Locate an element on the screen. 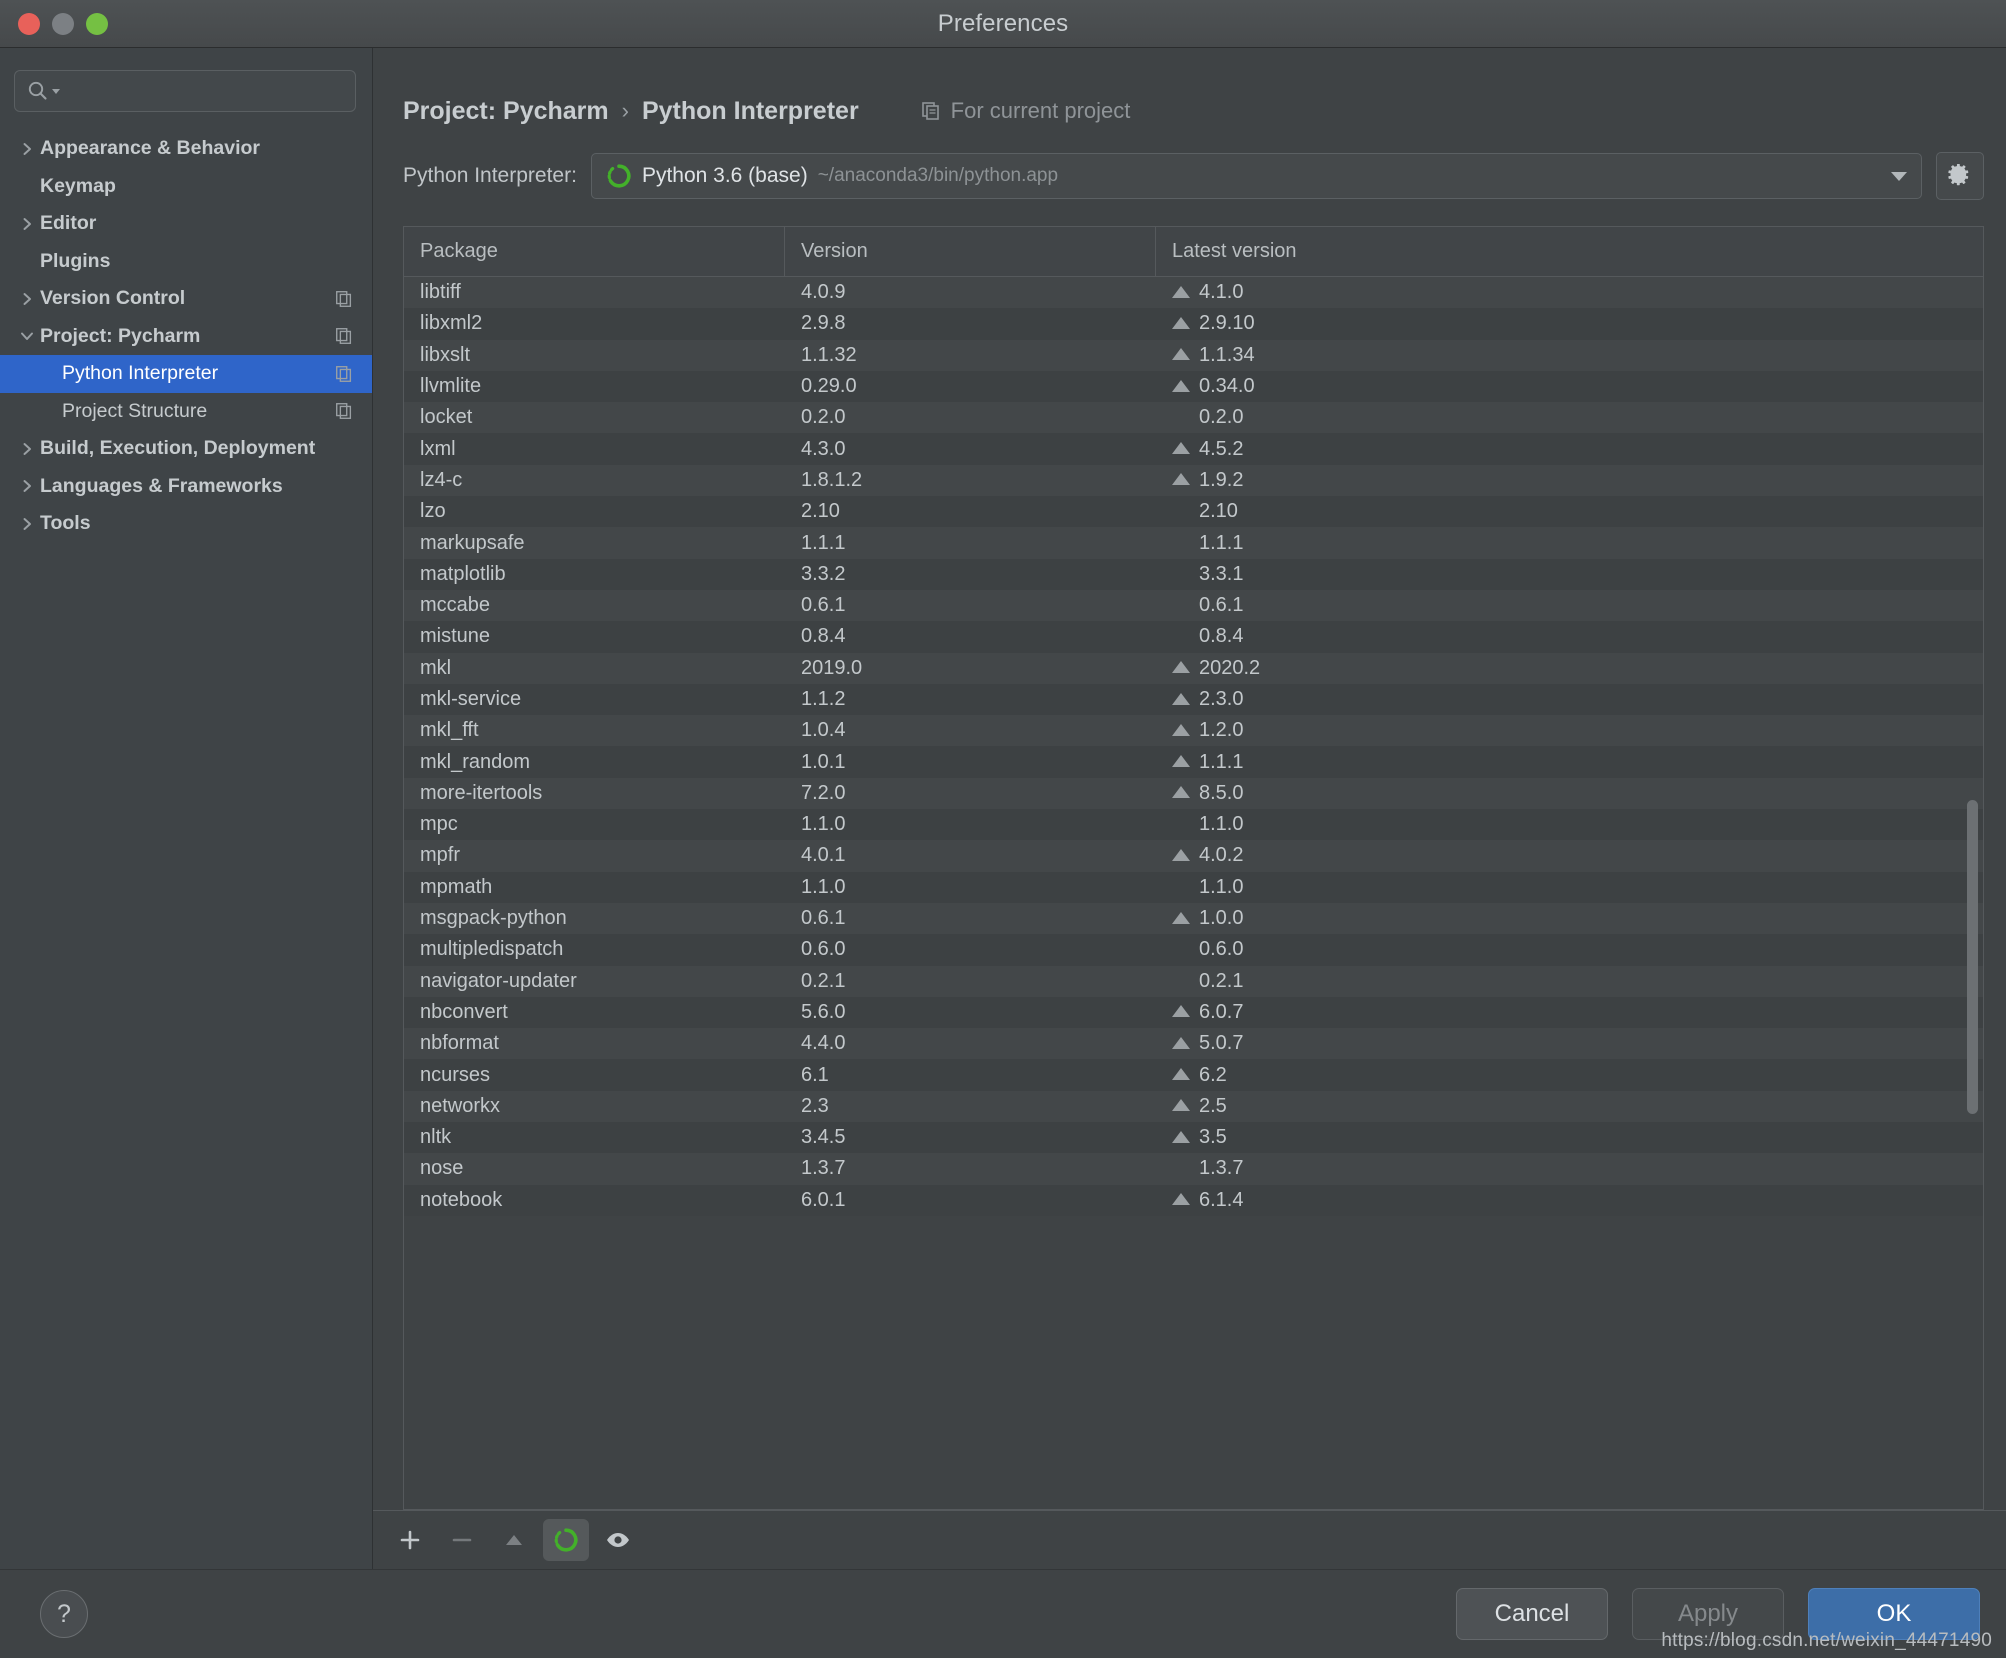  table-row: nose 1.3.7 1.3.7 is located at coordinates (1193, 1169).